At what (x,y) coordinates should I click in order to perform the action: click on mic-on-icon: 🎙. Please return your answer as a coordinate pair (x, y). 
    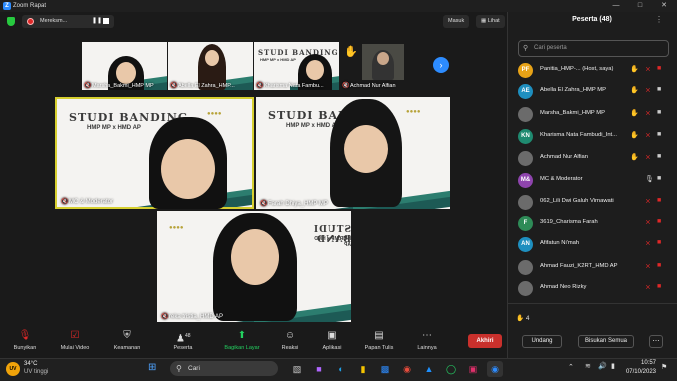
    Looking at the image, I should click on (649, 179).